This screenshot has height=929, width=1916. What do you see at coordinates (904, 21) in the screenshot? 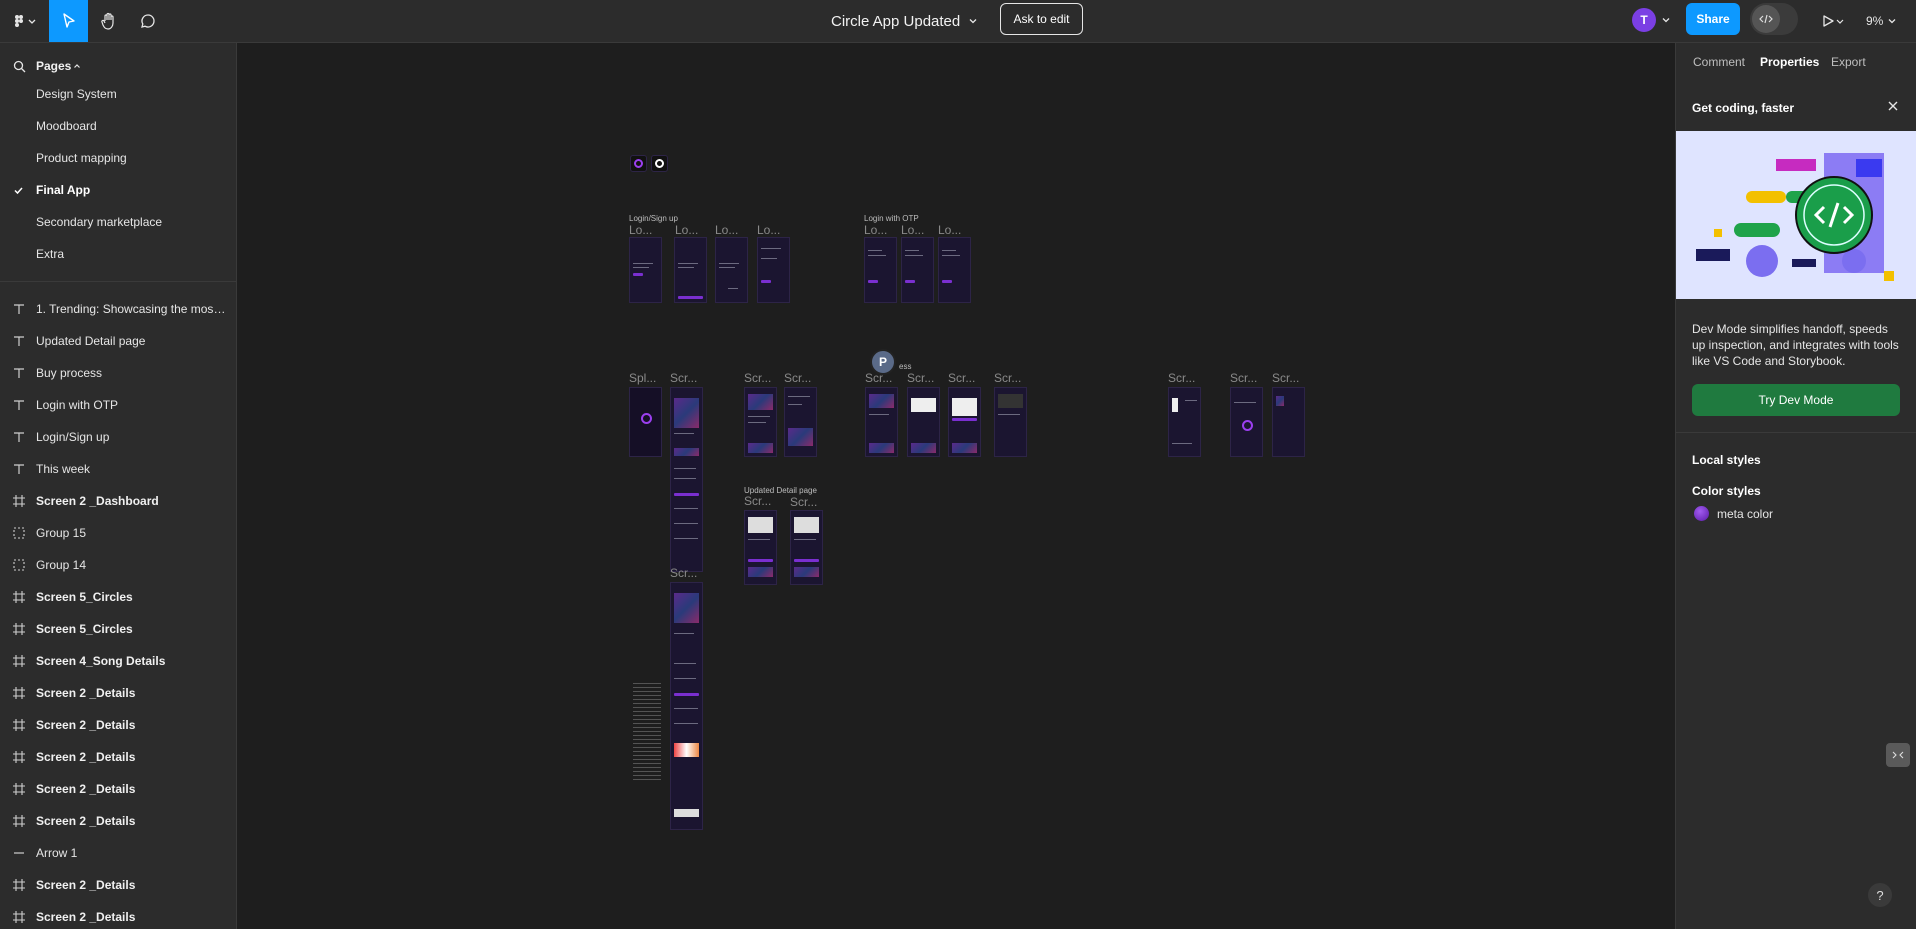
I see `file-title-button: Circle App Updated` at bounding box center [904, 21].